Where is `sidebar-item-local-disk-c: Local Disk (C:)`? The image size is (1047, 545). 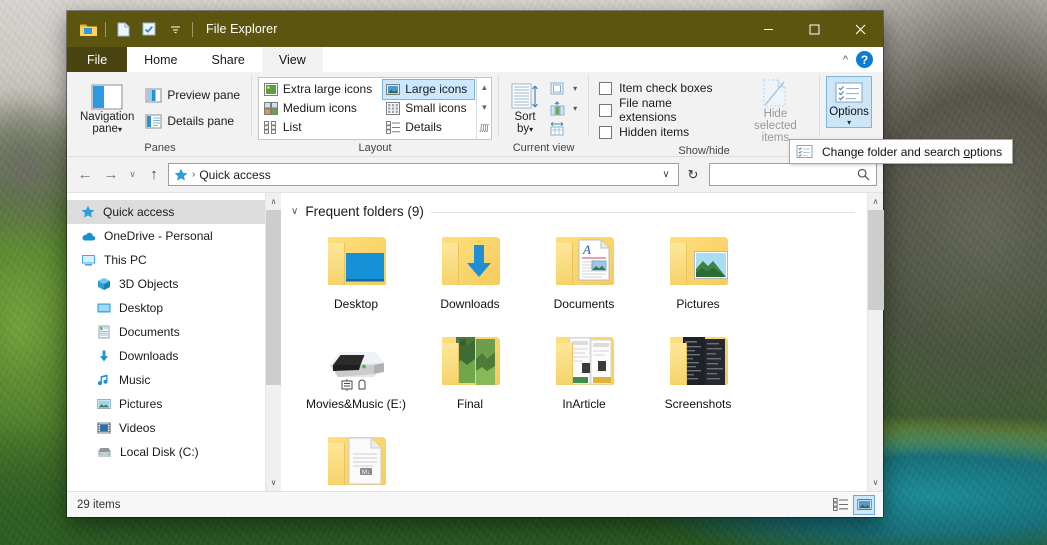 sidebar-item-local-disk-c: Local Disk (C:) is located at coordinates (166, 452).